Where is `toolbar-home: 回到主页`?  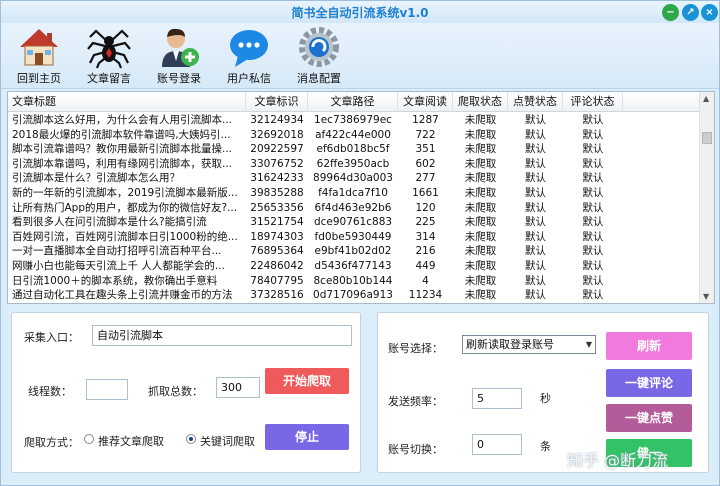 toolbar-home: 回到主页 is located at coordinates (39, 55).